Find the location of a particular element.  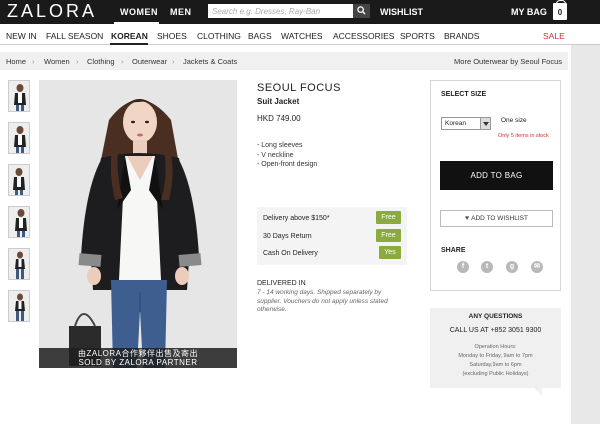

cod-badge: Yes is located at coordinates (390, 252).